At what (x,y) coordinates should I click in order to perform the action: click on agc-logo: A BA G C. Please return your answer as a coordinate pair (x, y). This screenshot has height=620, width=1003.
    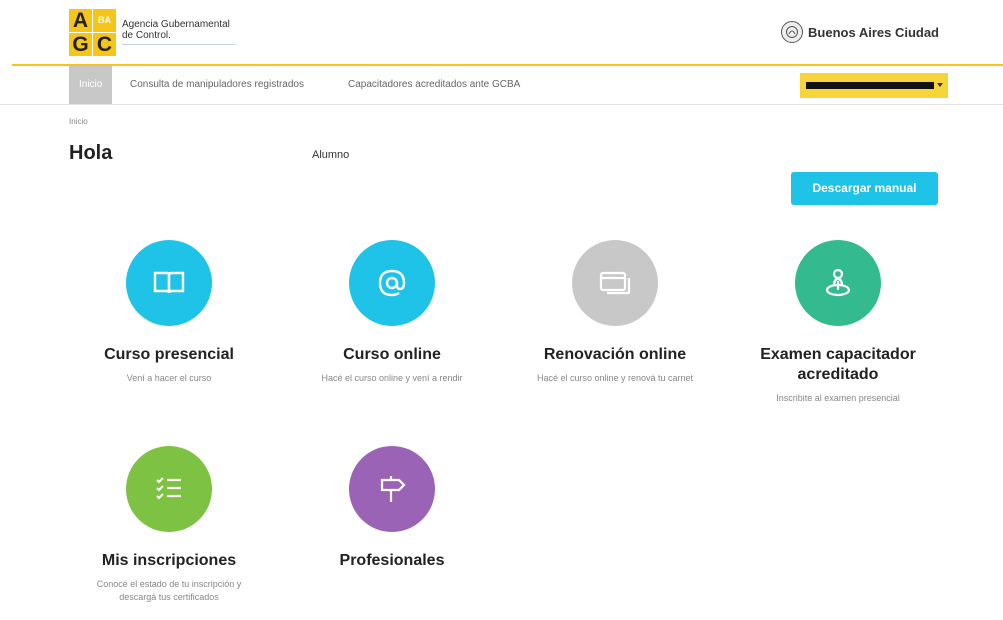
    Looking at the image, I should click on (93, 33).